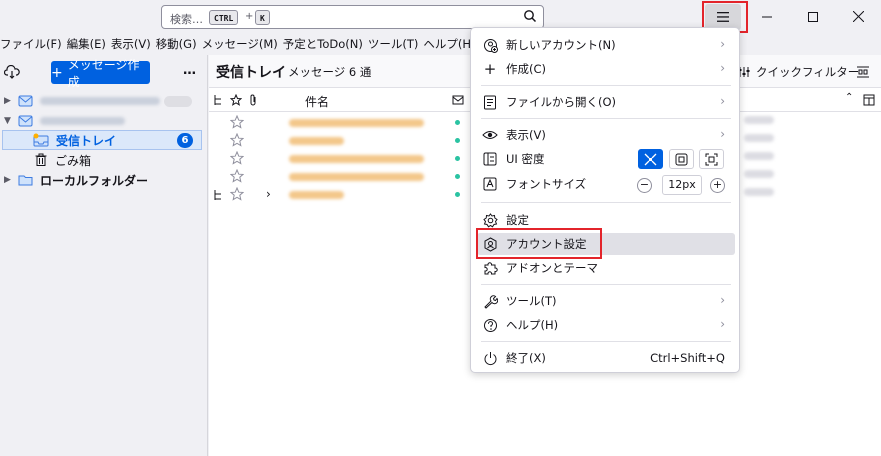  Describe the element at coordinates (219, 100) in the screenshot. I see `thread-column-icon` at that location.